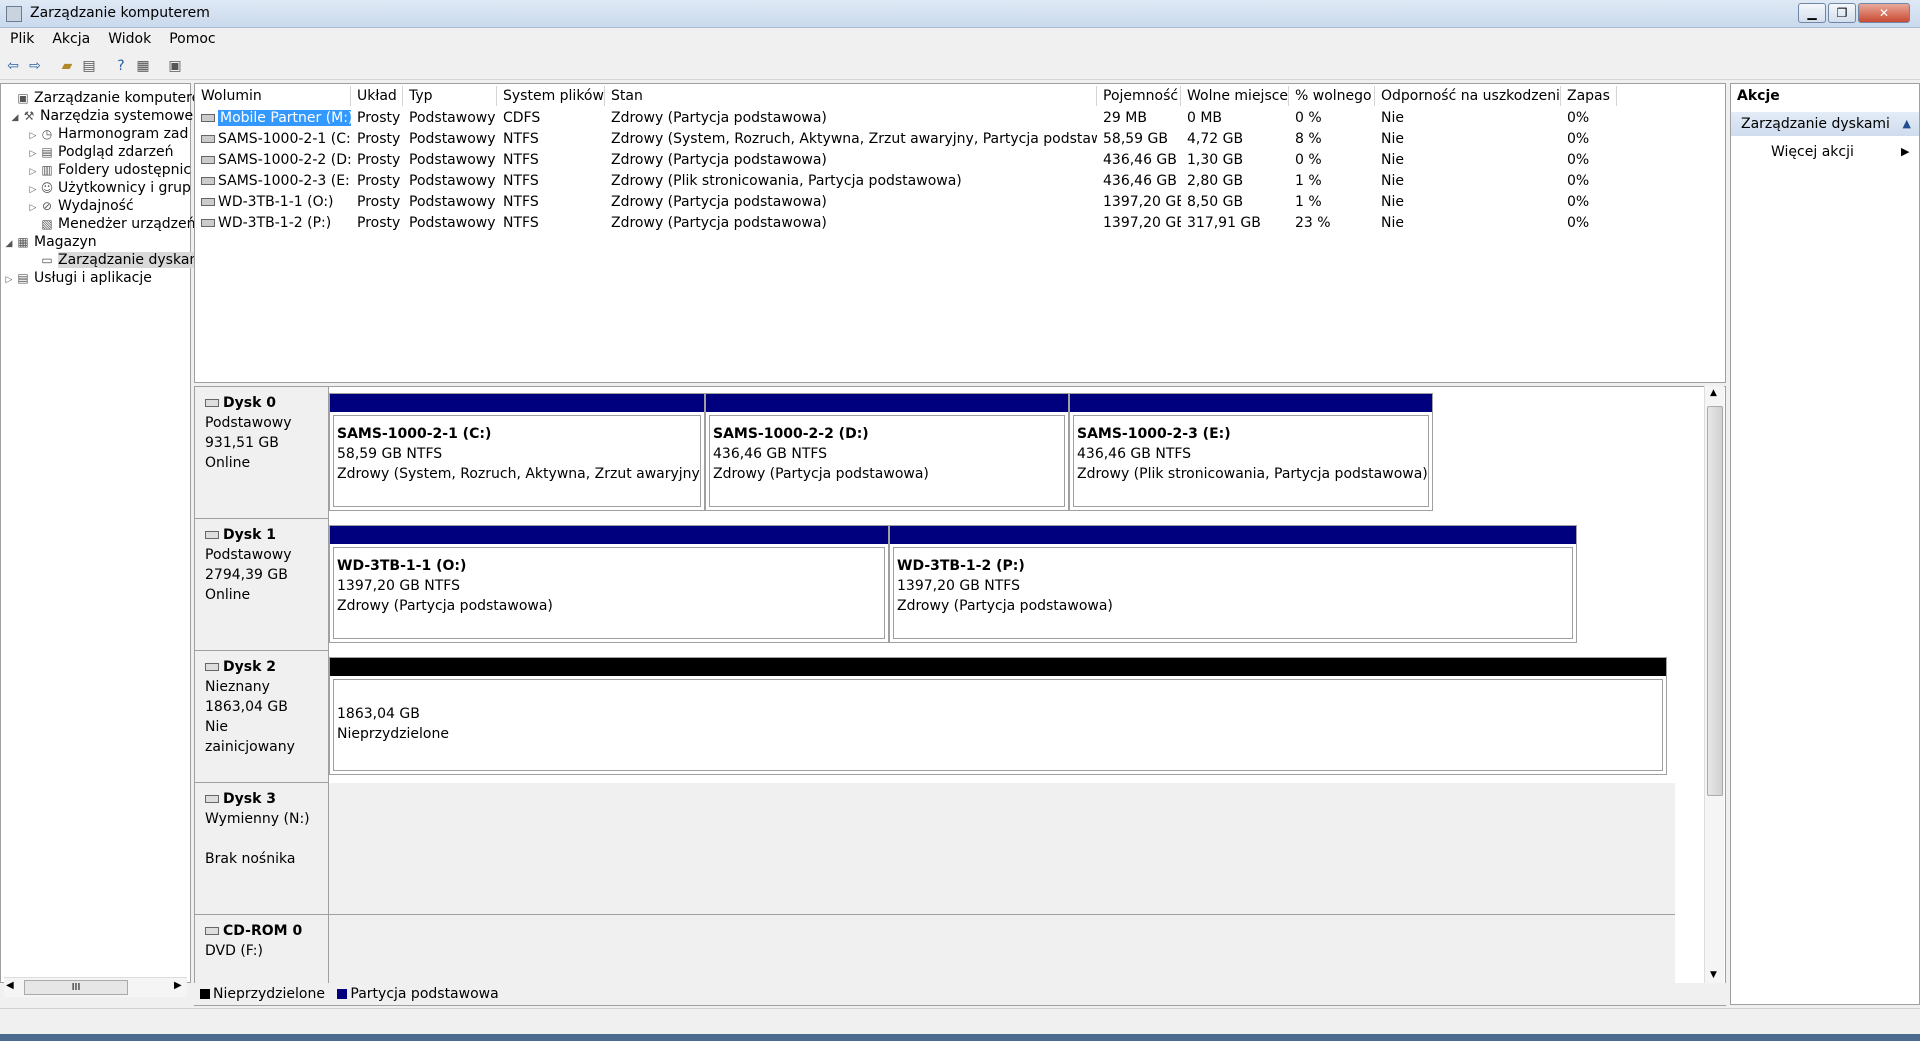 This screenshot has height=1041, width=1920. What do you see at coordinates (123, 134) in the screenshot?
I see `tree-item-label: Harmonogram zad` at bounding box center [123, 134].